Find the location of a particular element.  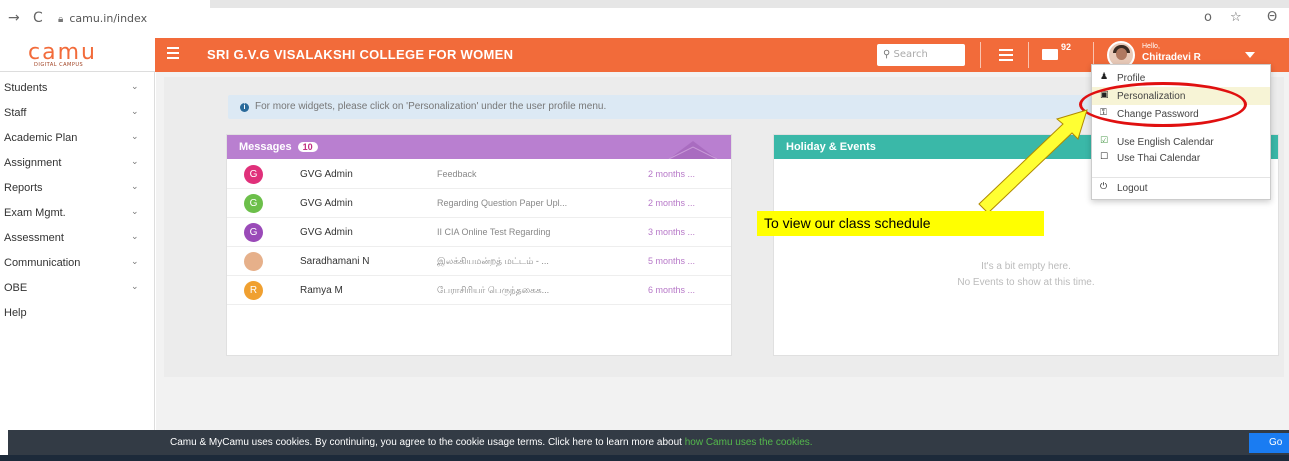

sender-photo-avatar is located at coordinates (253, 261).